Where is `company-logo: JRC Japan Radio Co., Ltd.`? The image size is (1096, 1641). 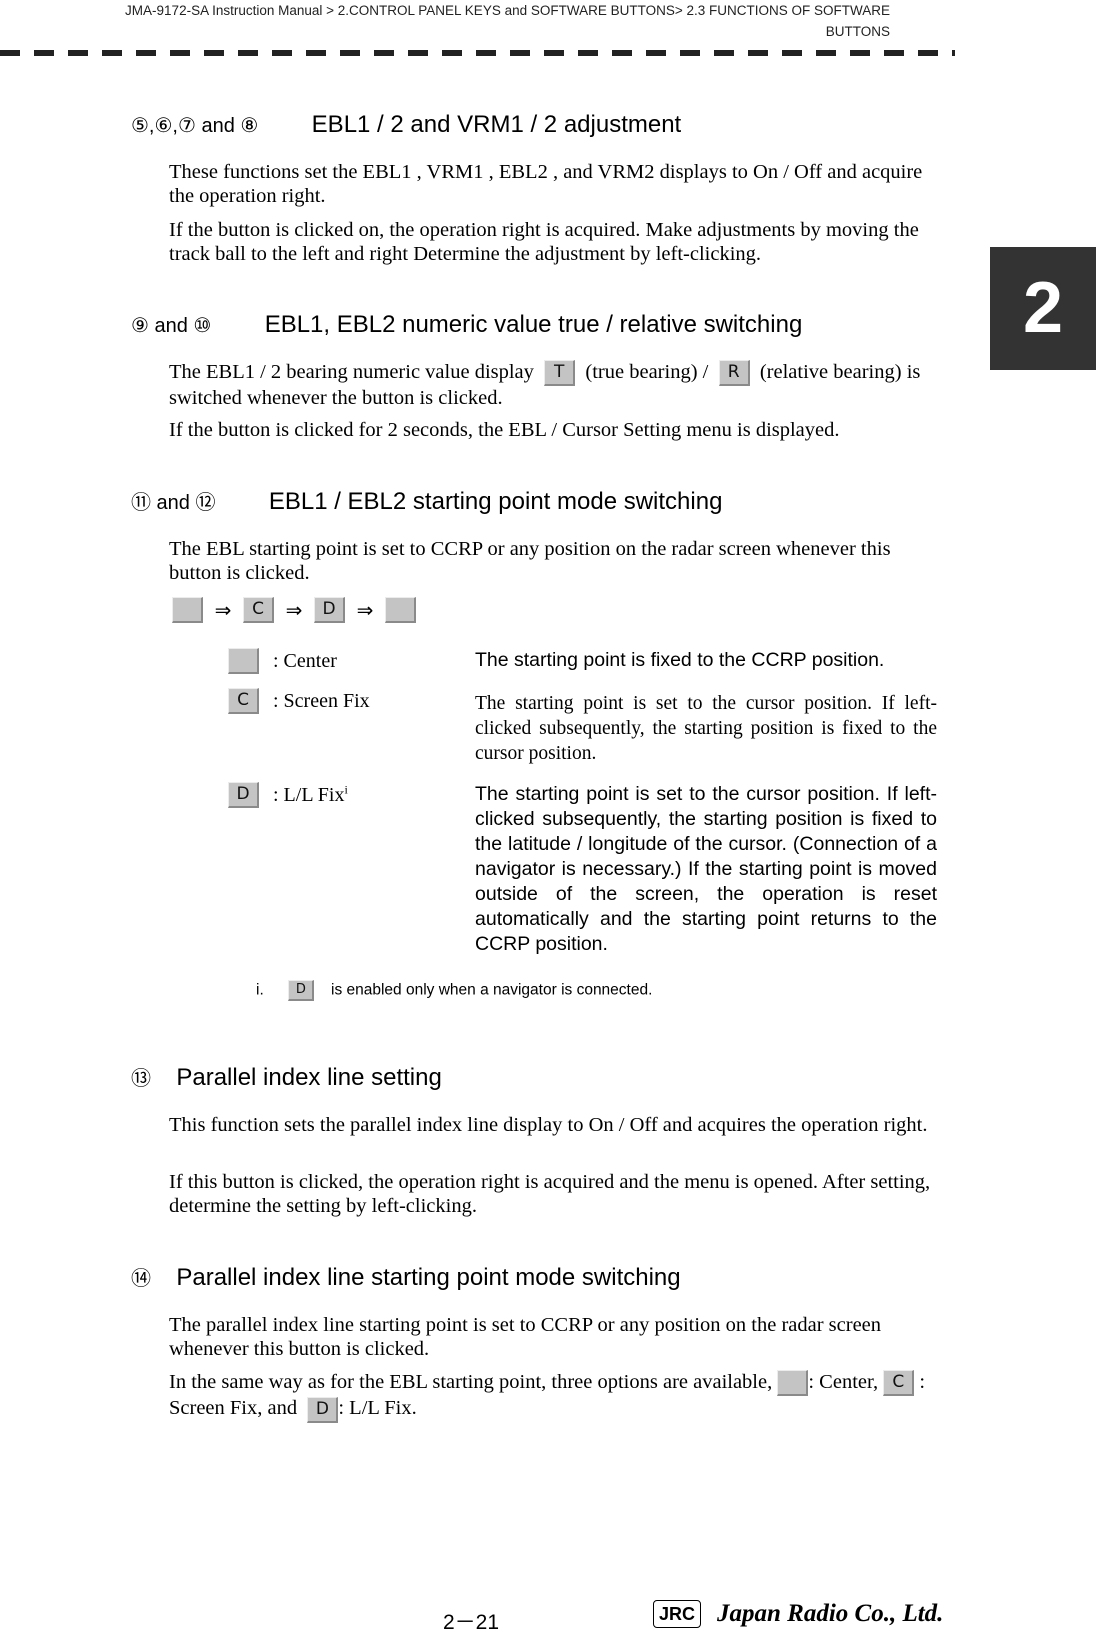 company-logo: JRC Japan Radio Co., Ltd. is located at coordinates (798, 1614).